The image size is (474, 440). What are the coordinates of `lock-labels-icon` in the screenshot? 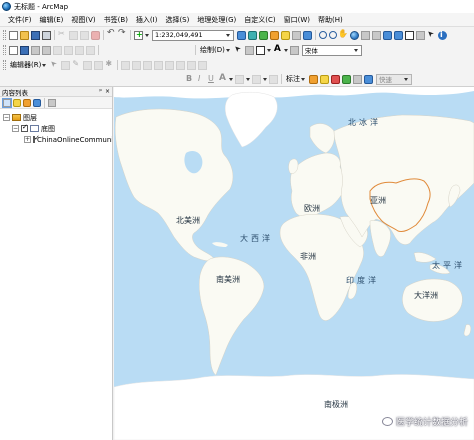 It's located at (346, 79).